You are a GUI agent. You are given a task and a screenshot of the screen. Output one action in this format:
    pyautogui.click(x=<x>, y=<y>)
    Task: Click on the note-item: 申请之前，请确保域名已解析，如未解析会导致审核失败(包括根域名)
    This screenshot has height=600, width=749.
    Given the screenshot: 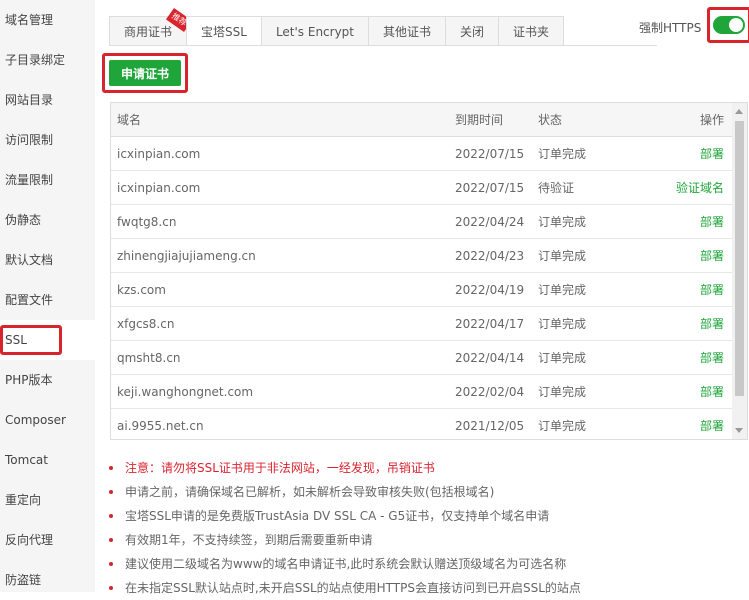 What is the action you would take?
    pyautogui.click(x=424, y=492)
    